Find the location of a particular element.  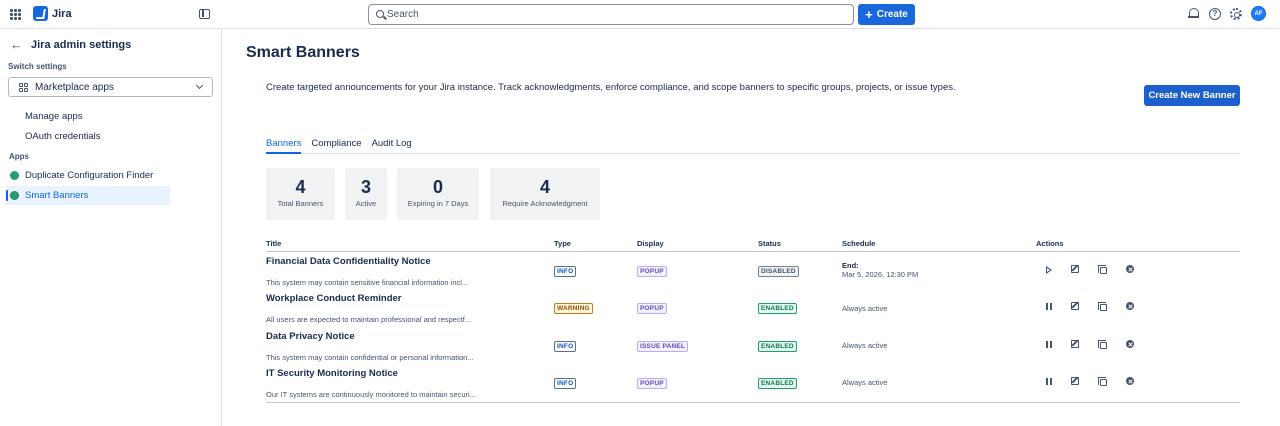

collapse-sidebar-icon is located at coordinates (204, 14).